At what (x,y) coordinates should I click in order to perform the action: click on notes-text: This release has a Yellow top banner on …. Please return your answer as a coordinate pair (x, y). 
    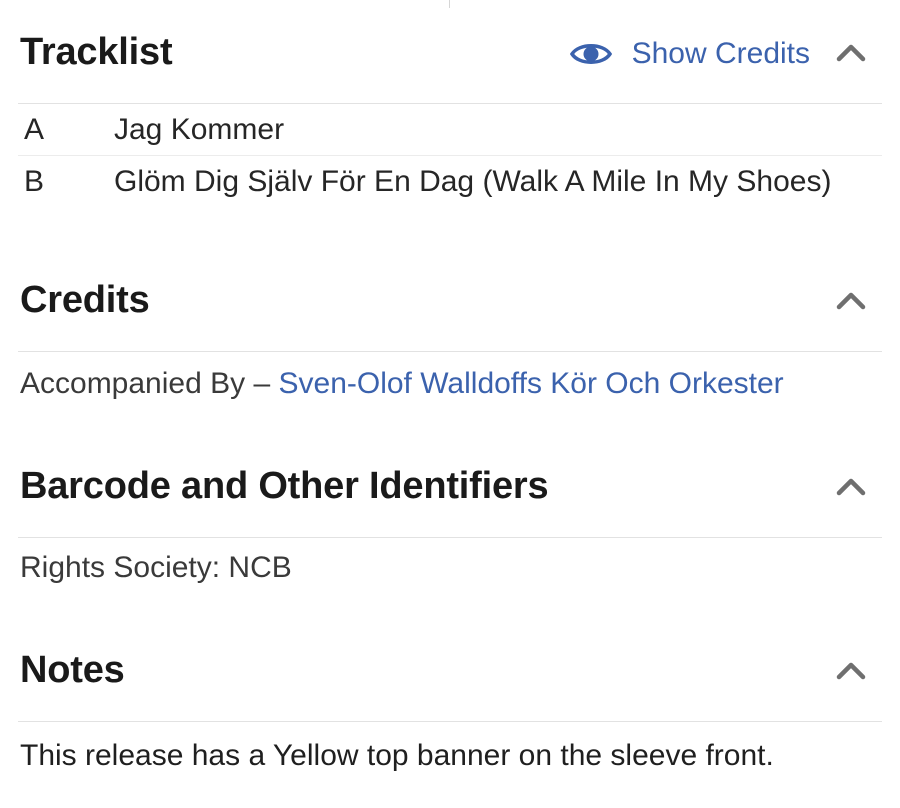
    Looking at the image, I should click on (397, 755).